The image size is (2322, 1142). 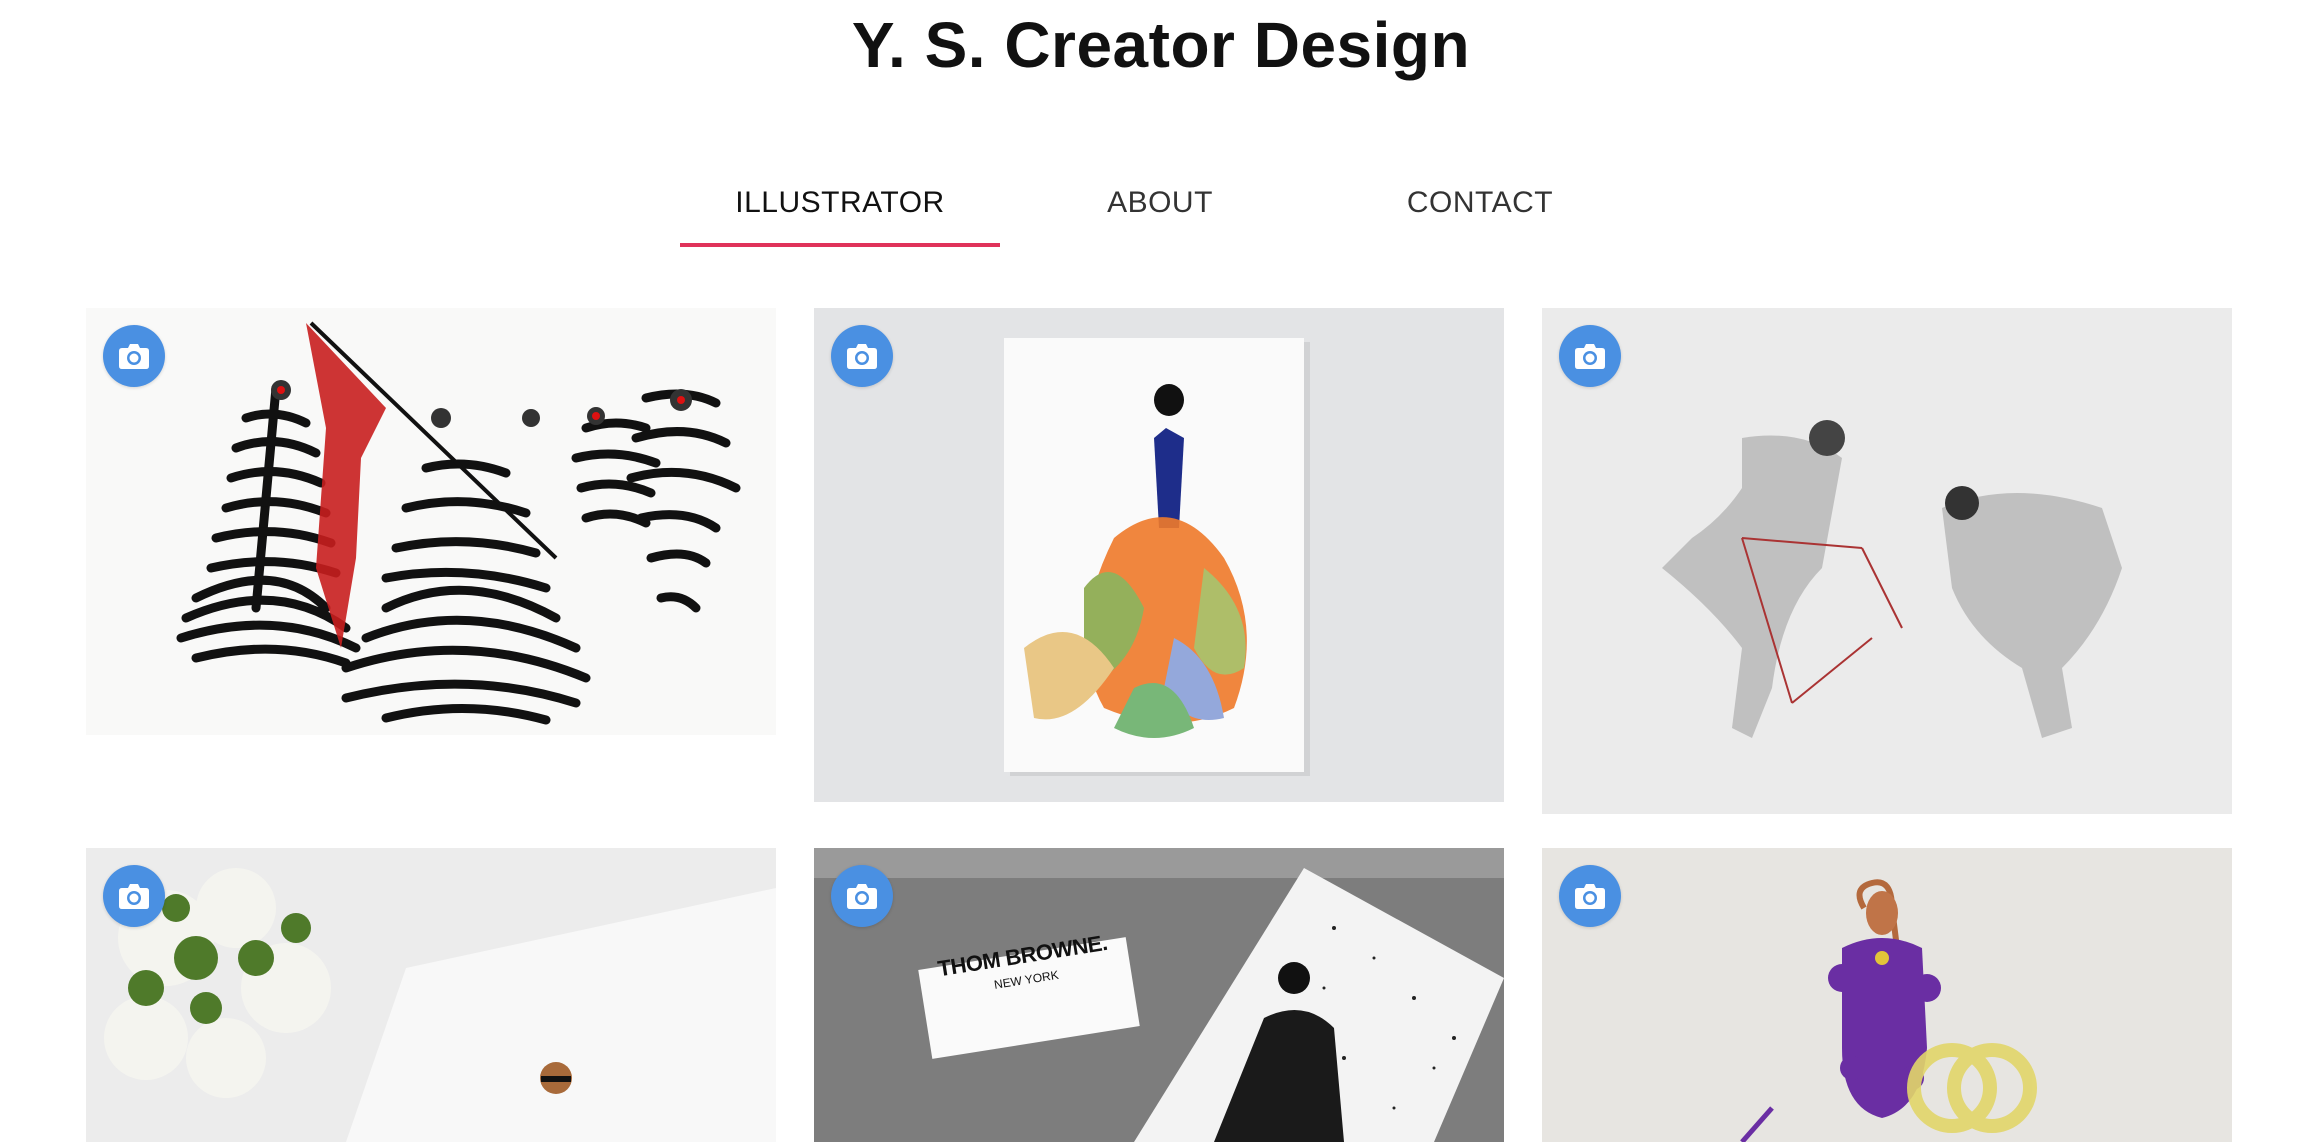 I want to click on site-title: Y. S. Creator Design, so click(x=1161, y=45).